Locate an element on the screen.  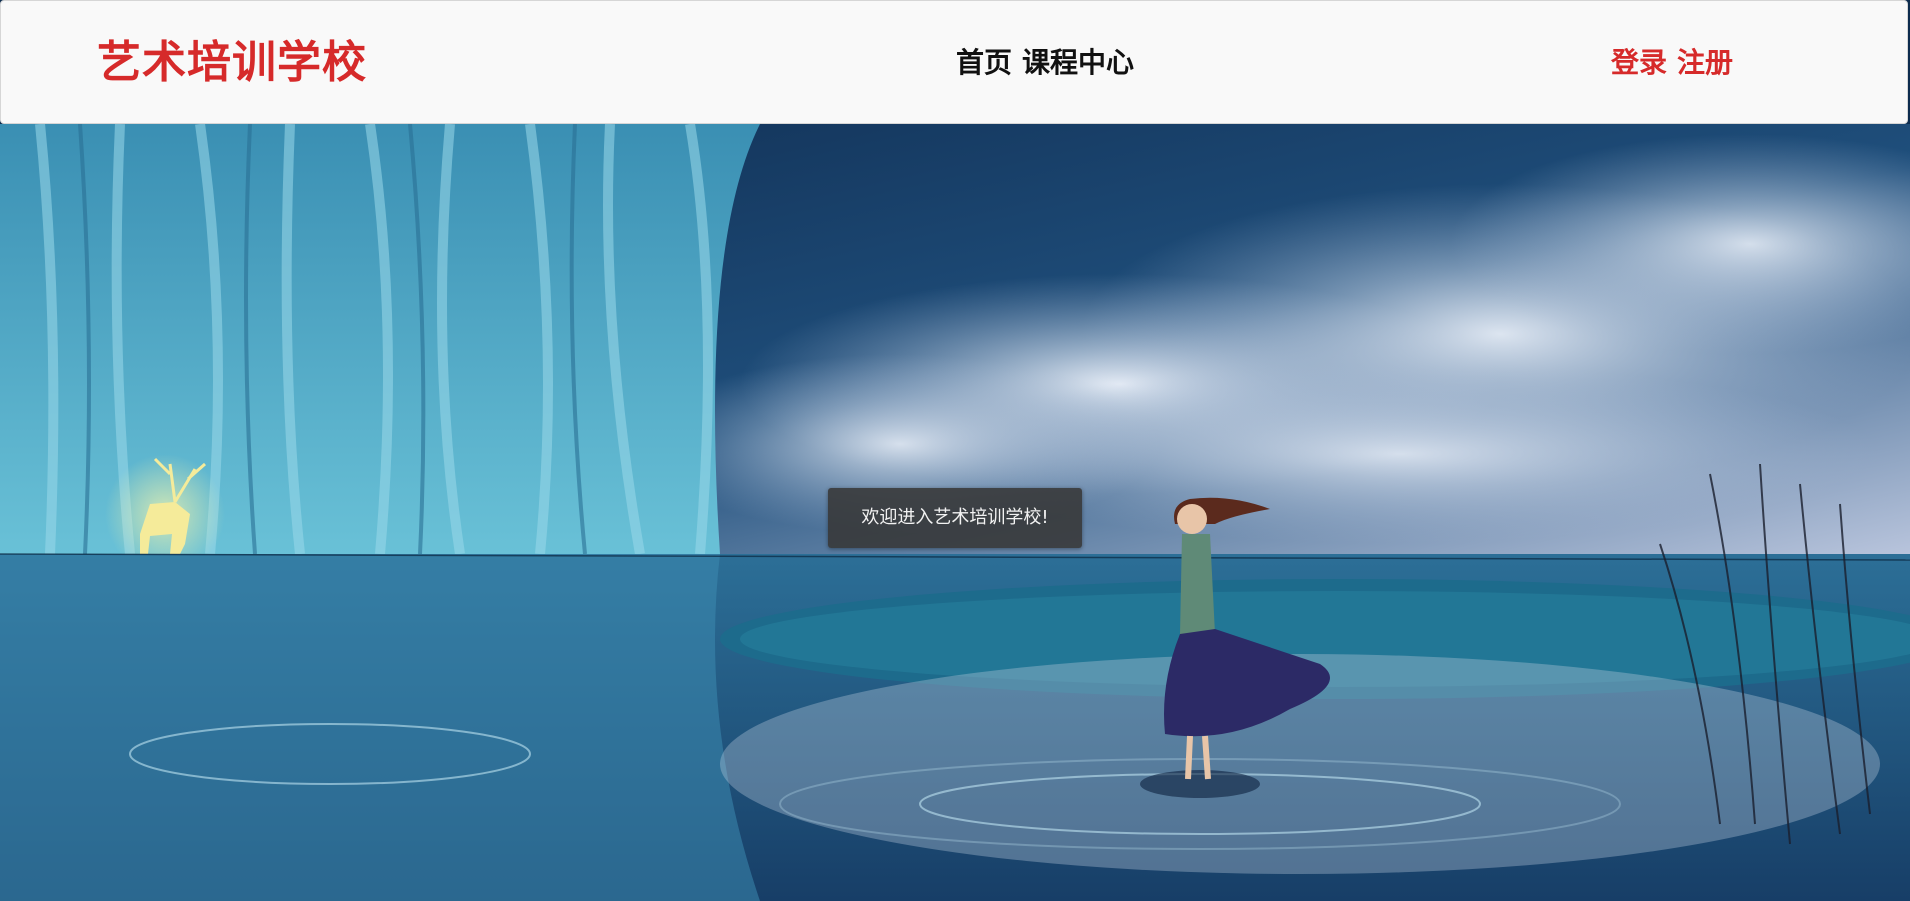
login-link: 登录 is located at coordinates (1639, 62).